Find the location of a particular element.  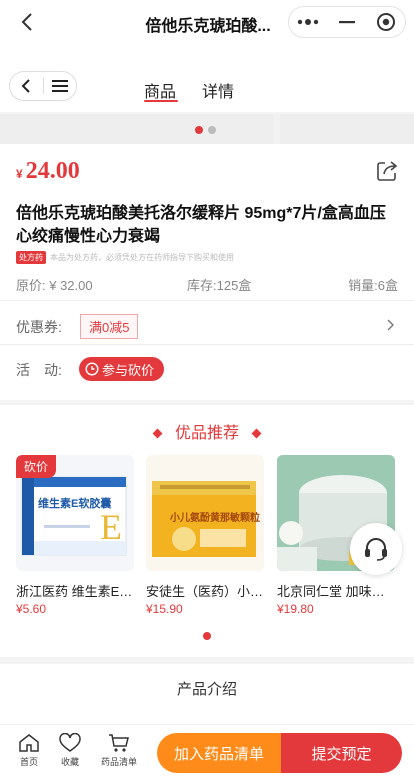

product-card-price: ¥19.80 is located at coordinates (295, 609).